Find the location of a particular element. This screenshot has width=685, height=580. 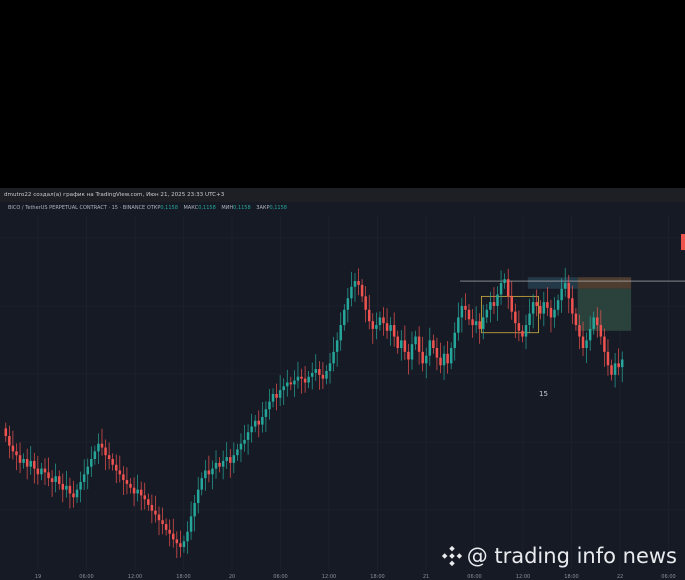

x-tick-label: 22 is located at coordinates (620, 577).